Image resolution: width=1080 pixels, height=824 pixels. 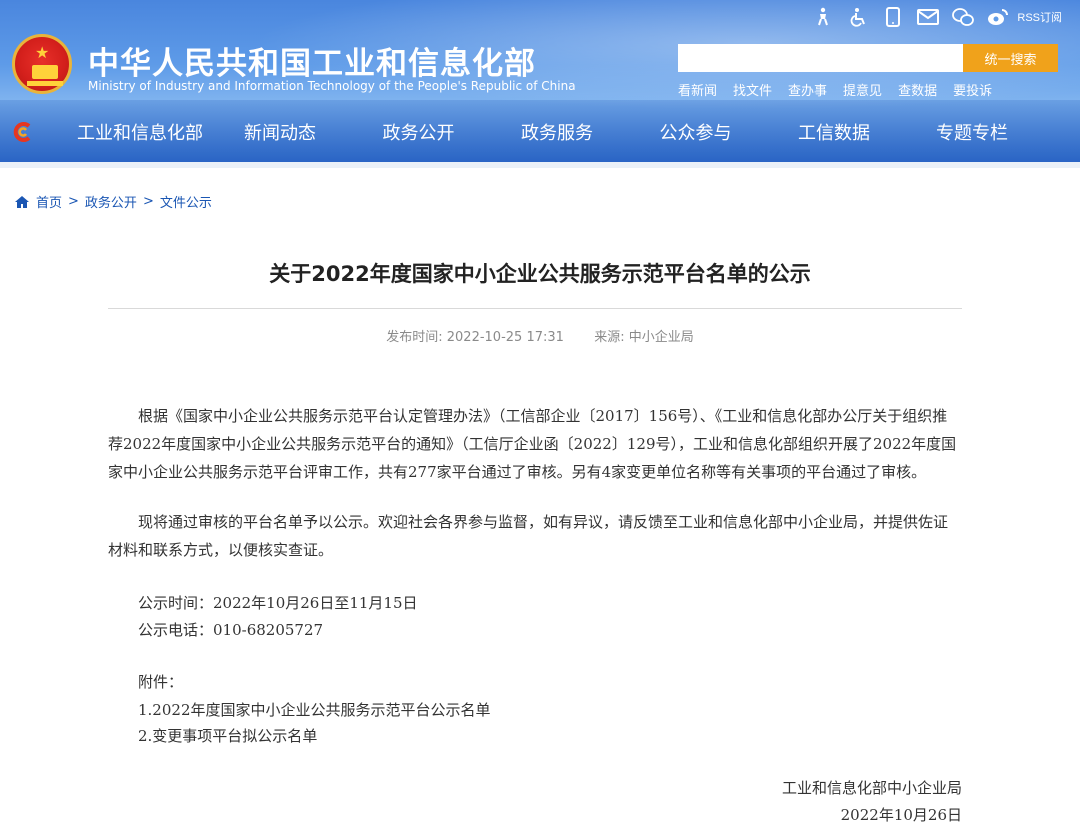 I want to click on article-title: 关于2022年度国家中小企业公共服务示范平台名单的公示, so click(x=540, y=274).